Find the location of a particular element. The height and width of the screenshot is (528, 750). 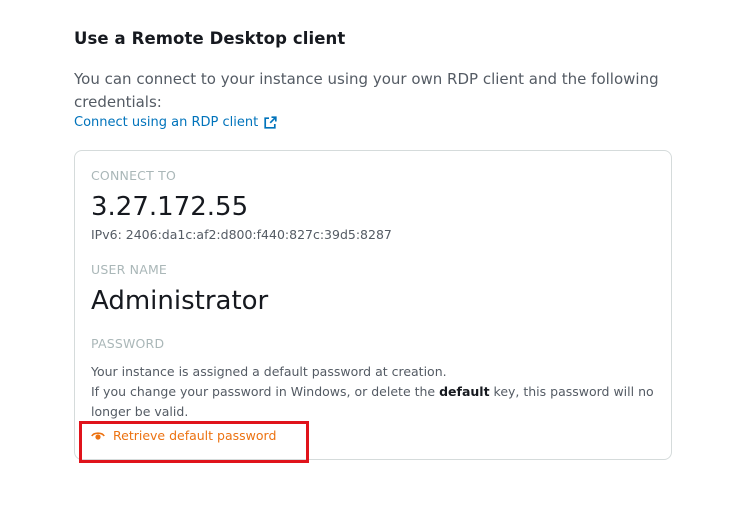

password-label: PASSWORD is located at coordinates (128, 343).